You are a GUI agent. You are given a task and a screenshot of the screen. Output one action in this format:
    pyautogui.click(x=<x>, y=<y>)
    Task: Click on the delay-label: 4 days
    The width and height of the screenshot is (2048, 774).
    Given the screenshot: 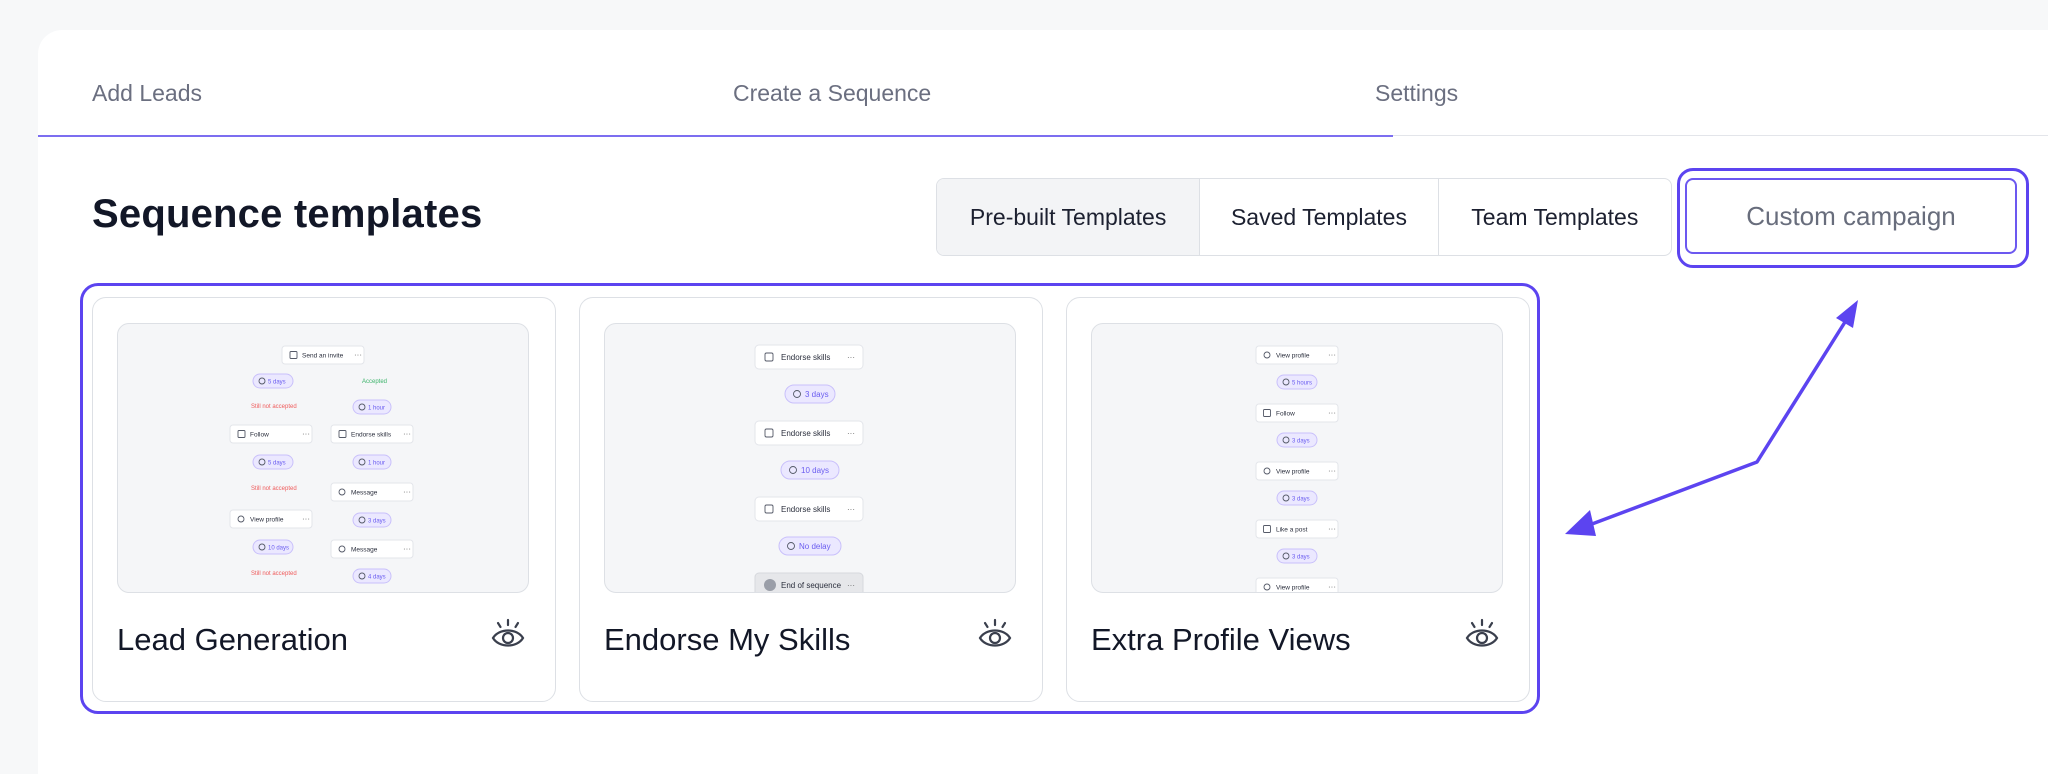 What is the action you would take?
    pyautogui.click(x=377, y=578)
    